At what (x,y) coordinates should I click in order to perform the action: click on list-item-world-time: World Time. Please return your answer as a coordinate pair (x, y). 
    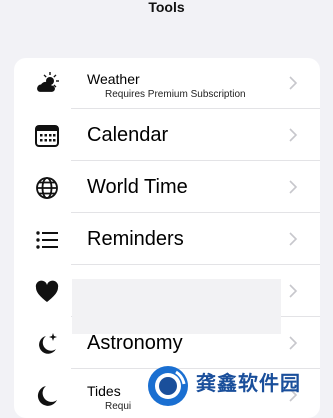
    Looking at the image, I should click on (167, 187).